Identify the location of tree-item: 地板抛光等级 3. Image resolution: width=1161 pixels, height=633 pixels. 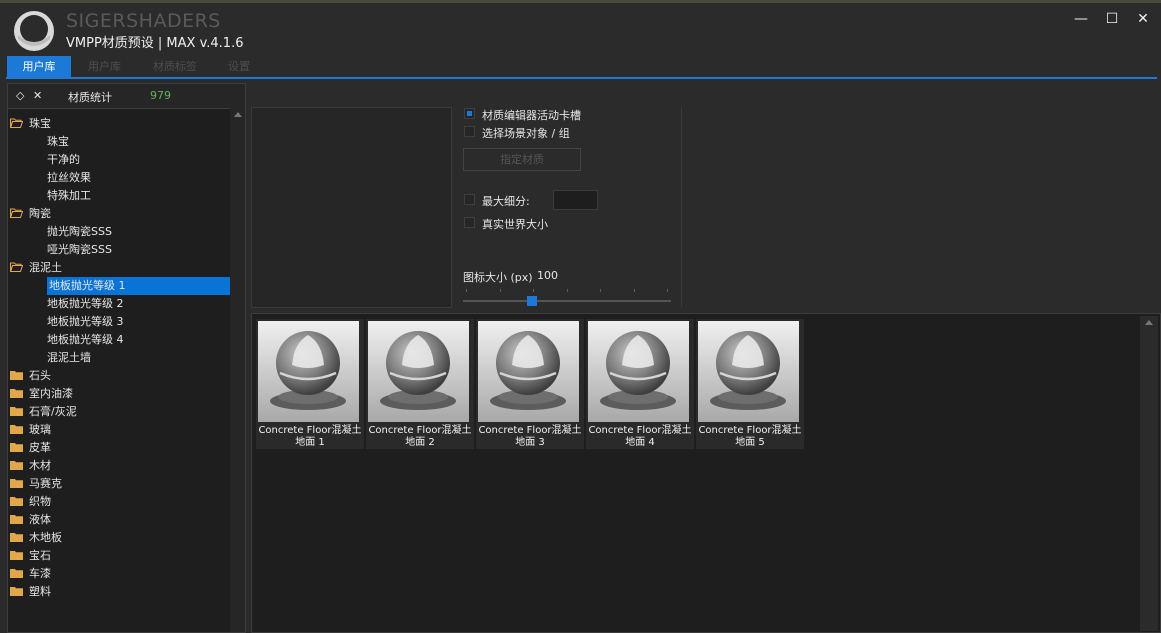
(85, 322).